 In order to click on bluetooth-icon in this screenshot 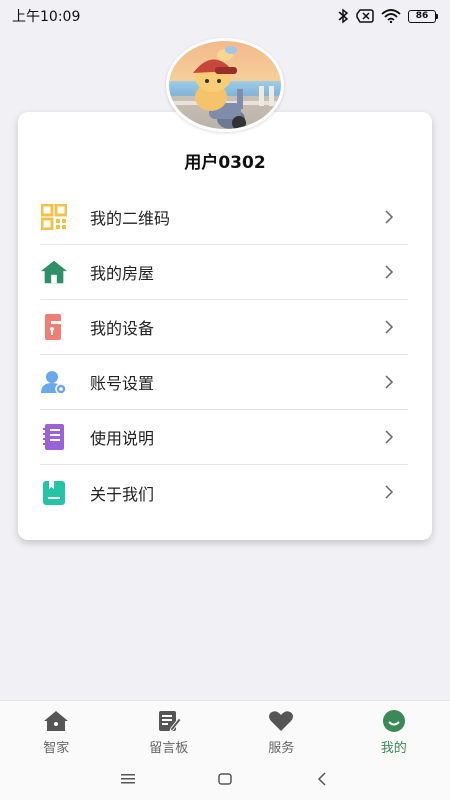, I will do `click(343, 16)`.